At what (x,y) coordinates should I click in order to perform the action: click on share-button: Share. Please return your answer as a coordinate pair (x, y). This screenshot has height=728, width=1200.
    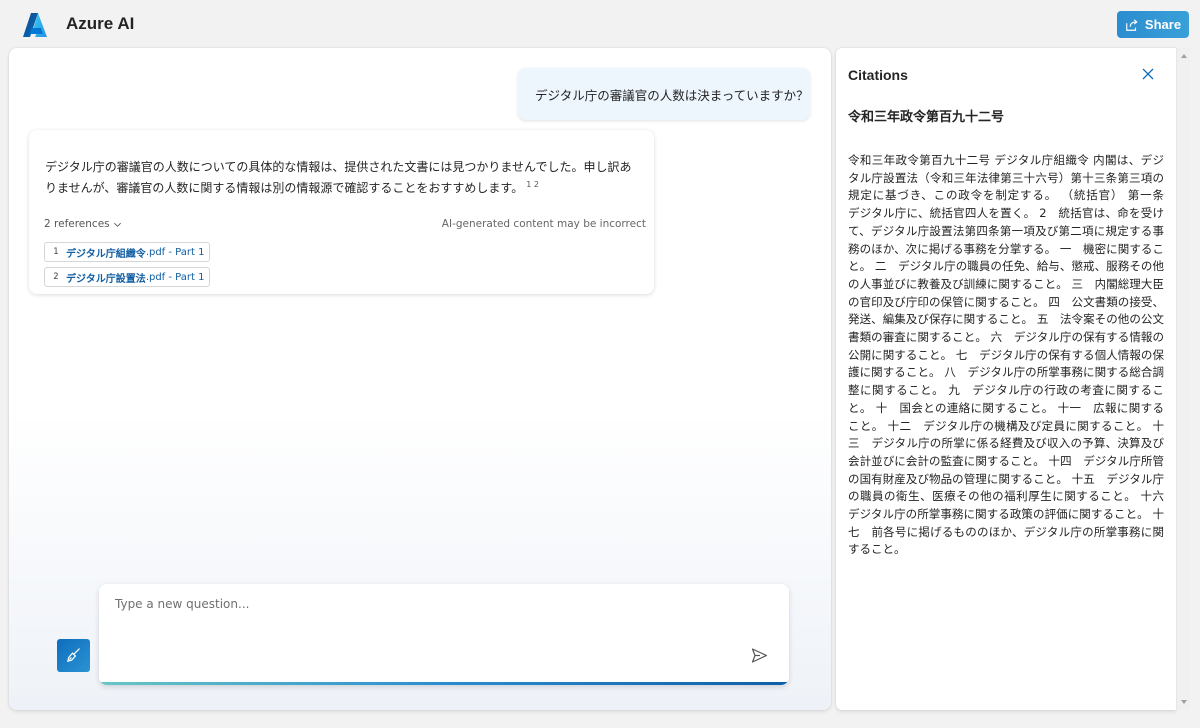
    Looking at the image, I should click on (1153, 24).